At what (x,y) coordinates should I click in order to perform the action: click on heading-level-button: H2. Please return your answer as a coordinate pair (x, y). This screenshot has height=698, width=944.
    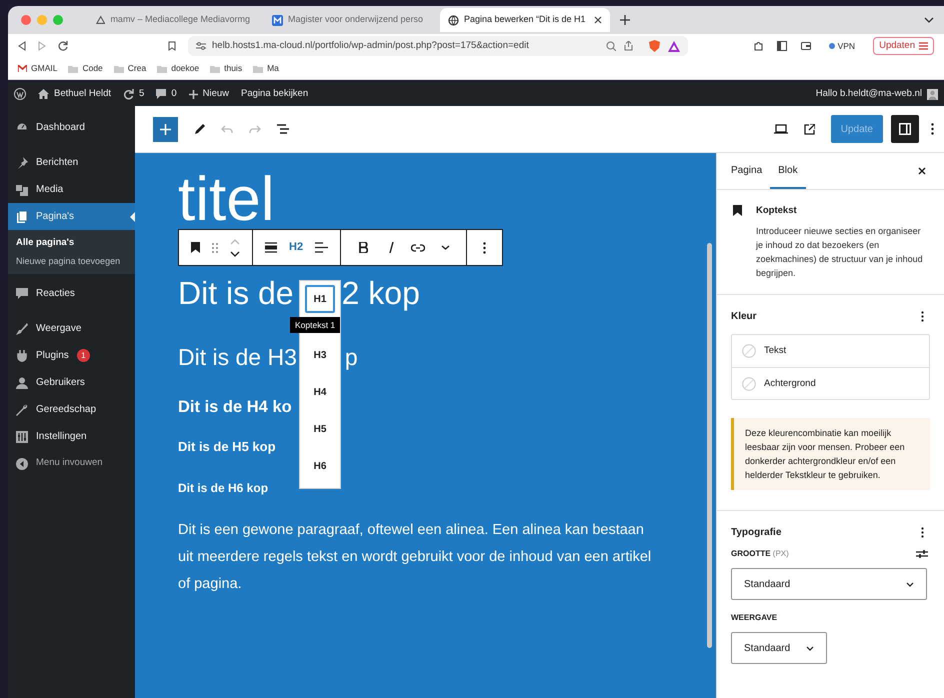
    Looking at the image, I should click on (296, 247).